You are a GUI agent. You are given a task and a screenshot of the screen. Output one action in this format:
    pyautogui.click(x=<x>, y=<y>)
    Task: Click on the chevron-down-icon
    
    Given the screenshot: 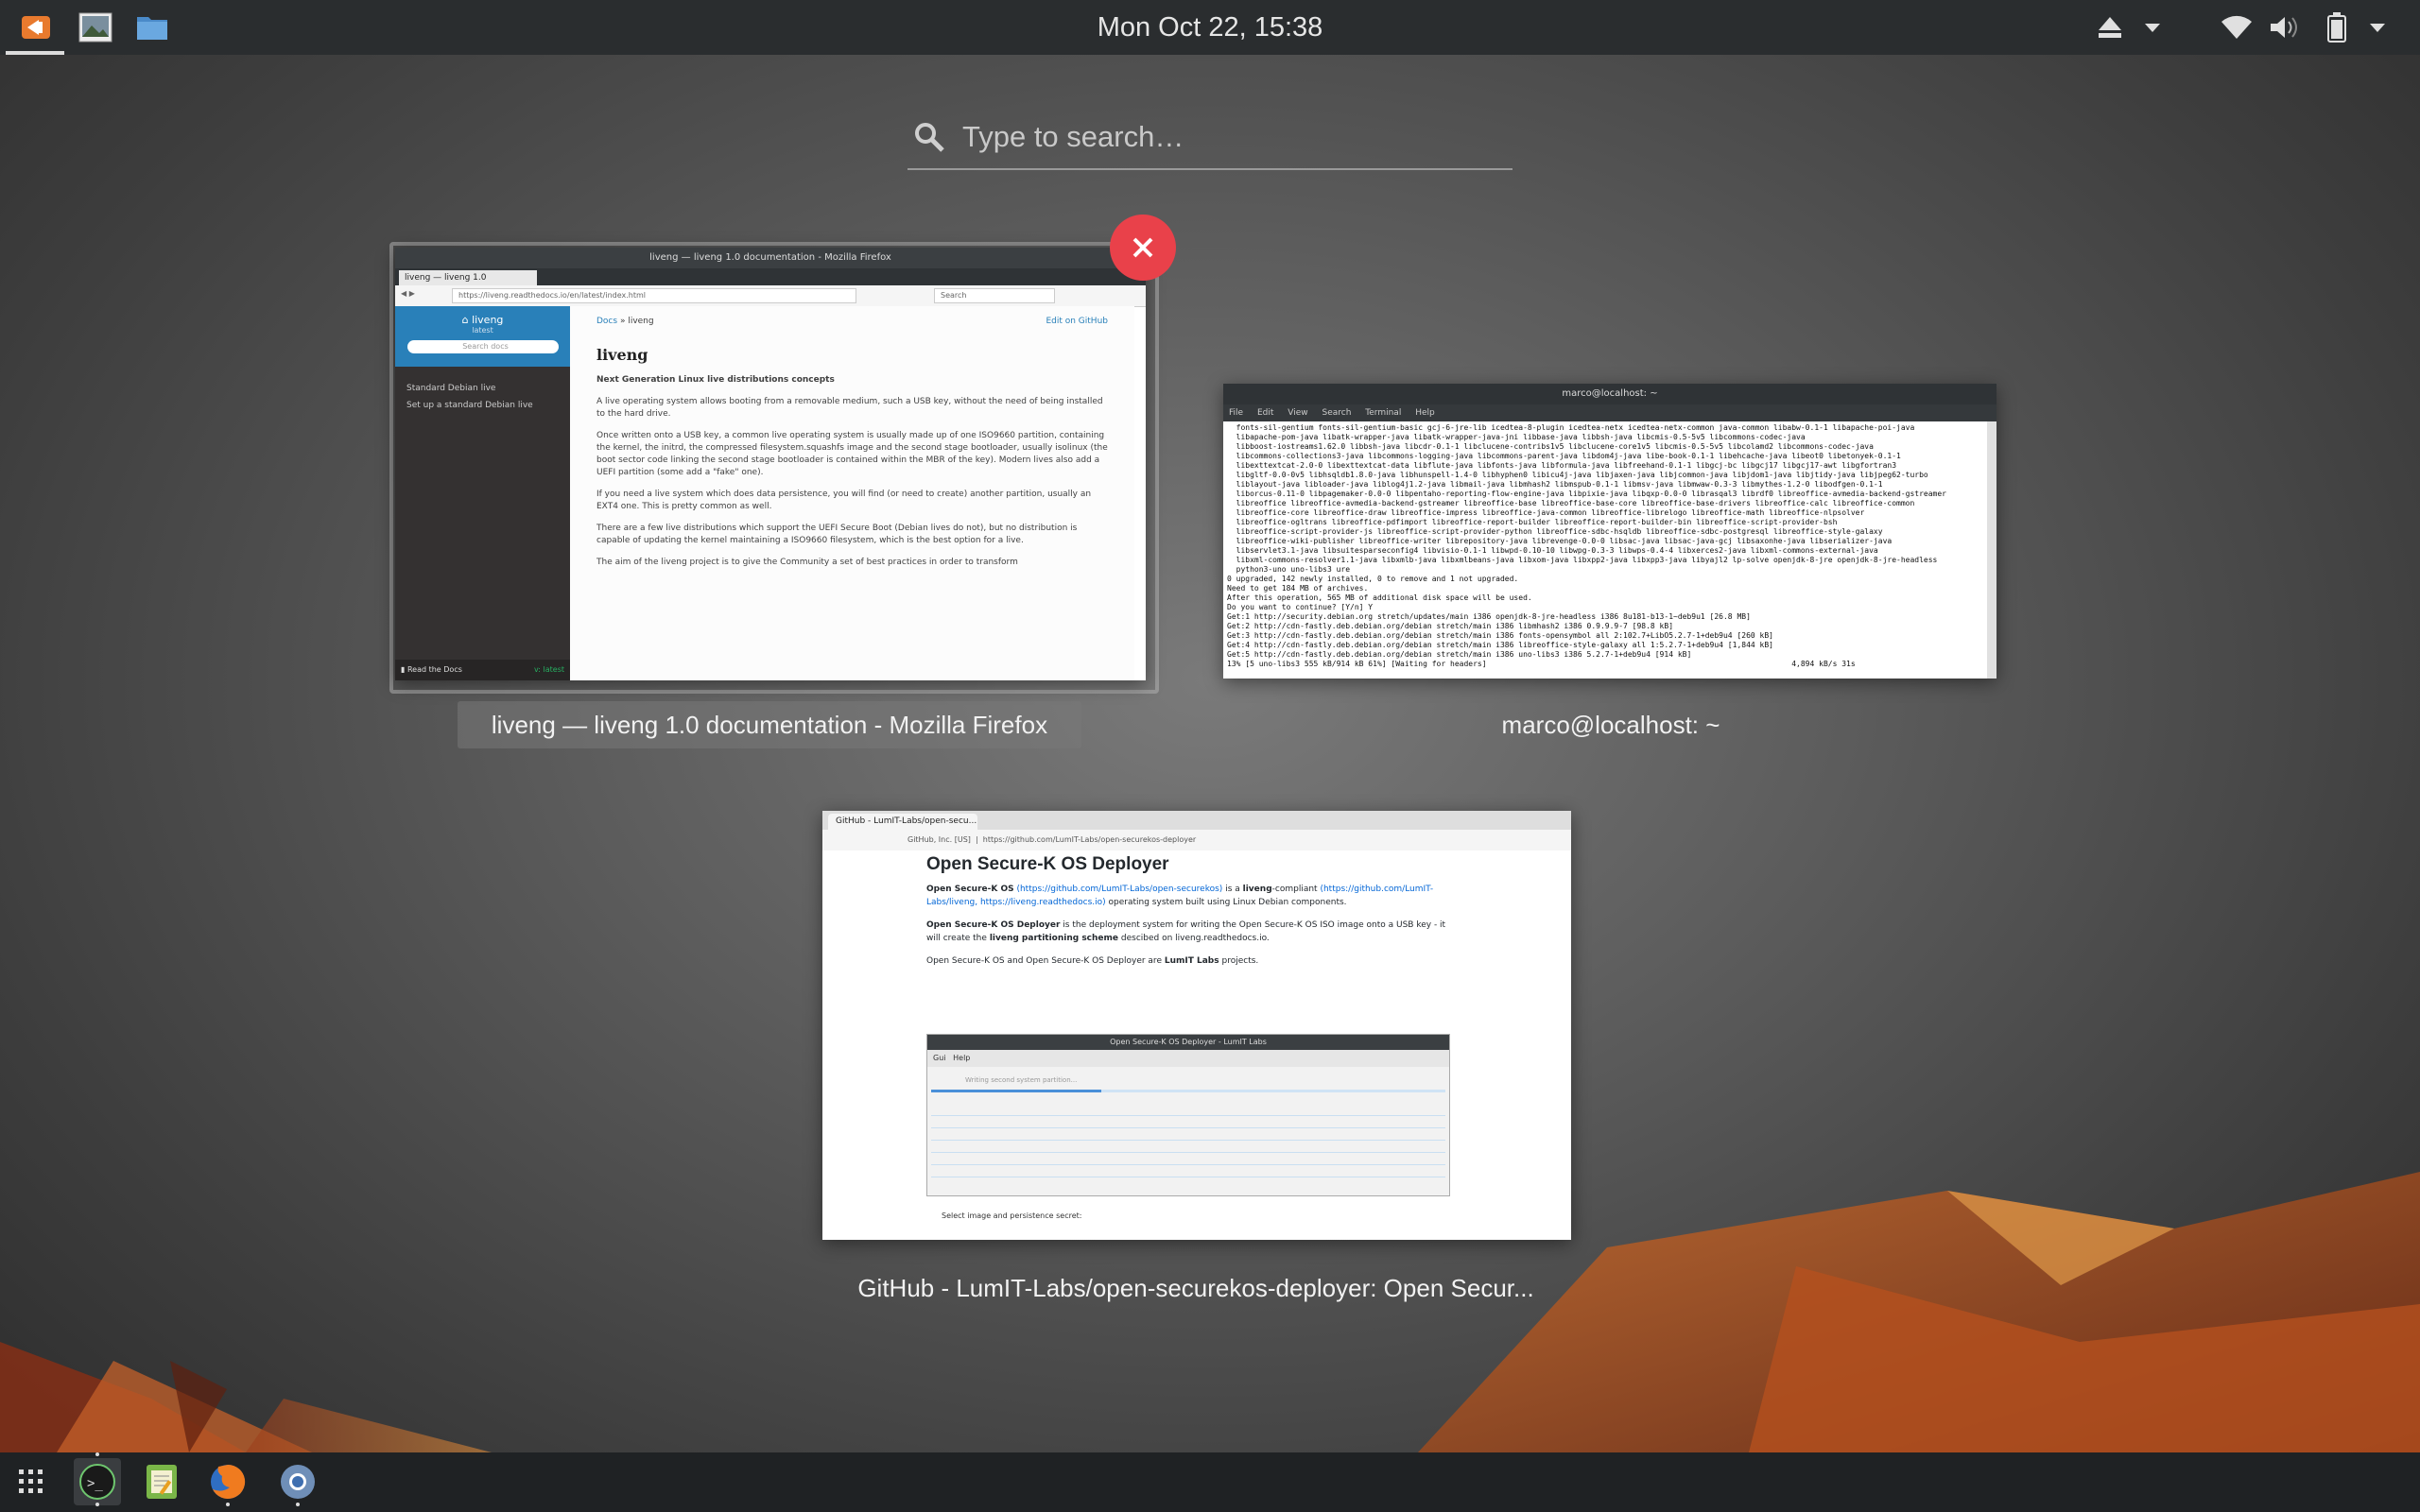 What is the action you would take?
    pyautogui.click(x=2152, y=27)
    